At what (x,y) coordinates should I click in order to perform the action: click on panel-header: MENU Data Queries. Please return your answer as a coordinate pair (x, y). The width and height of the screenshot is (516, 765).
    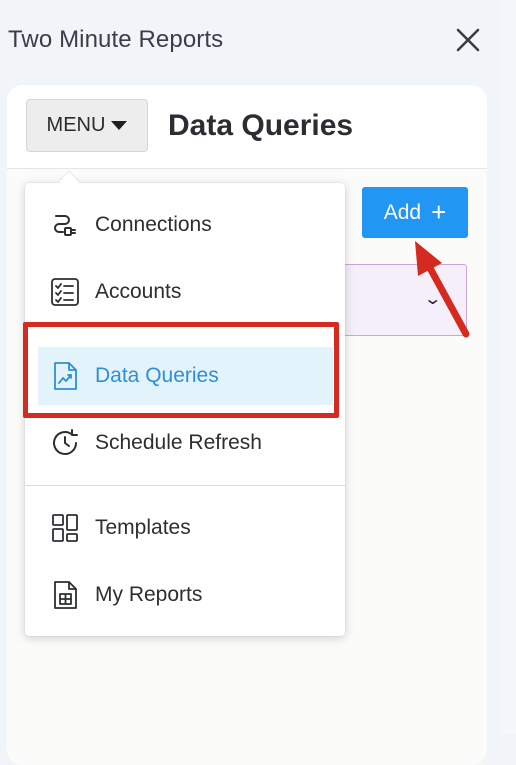
    Looking at the image, I should click on (247, 127).